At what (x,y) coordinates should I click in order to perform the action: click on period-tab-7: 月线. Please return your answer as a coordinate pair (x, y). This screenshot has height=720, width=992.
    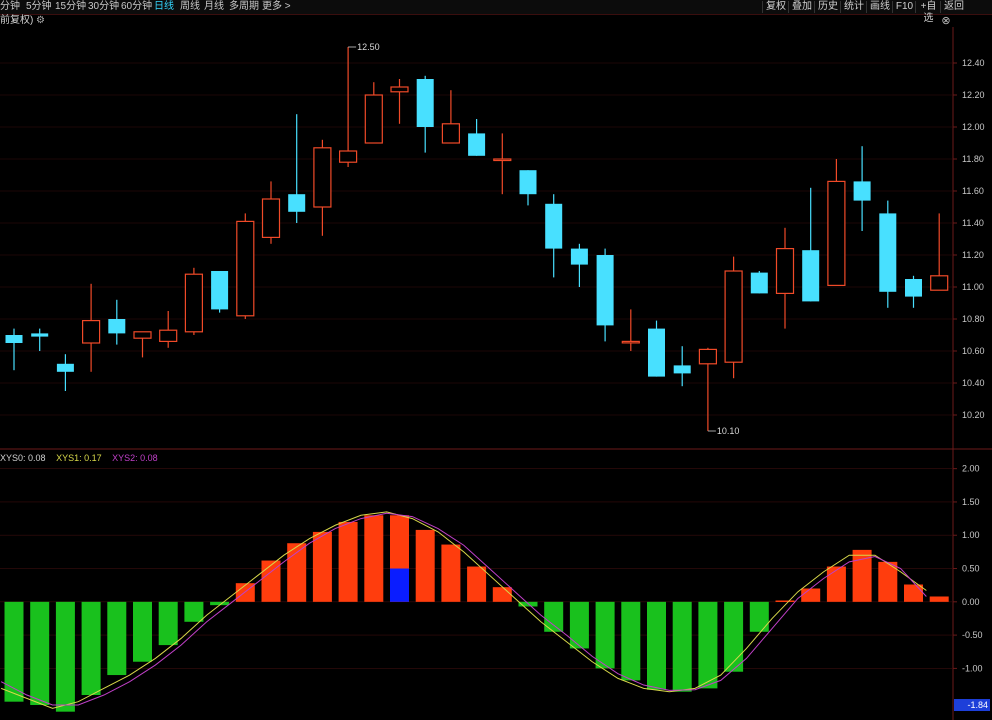
    Looking at the image, I should click on (214, 7).